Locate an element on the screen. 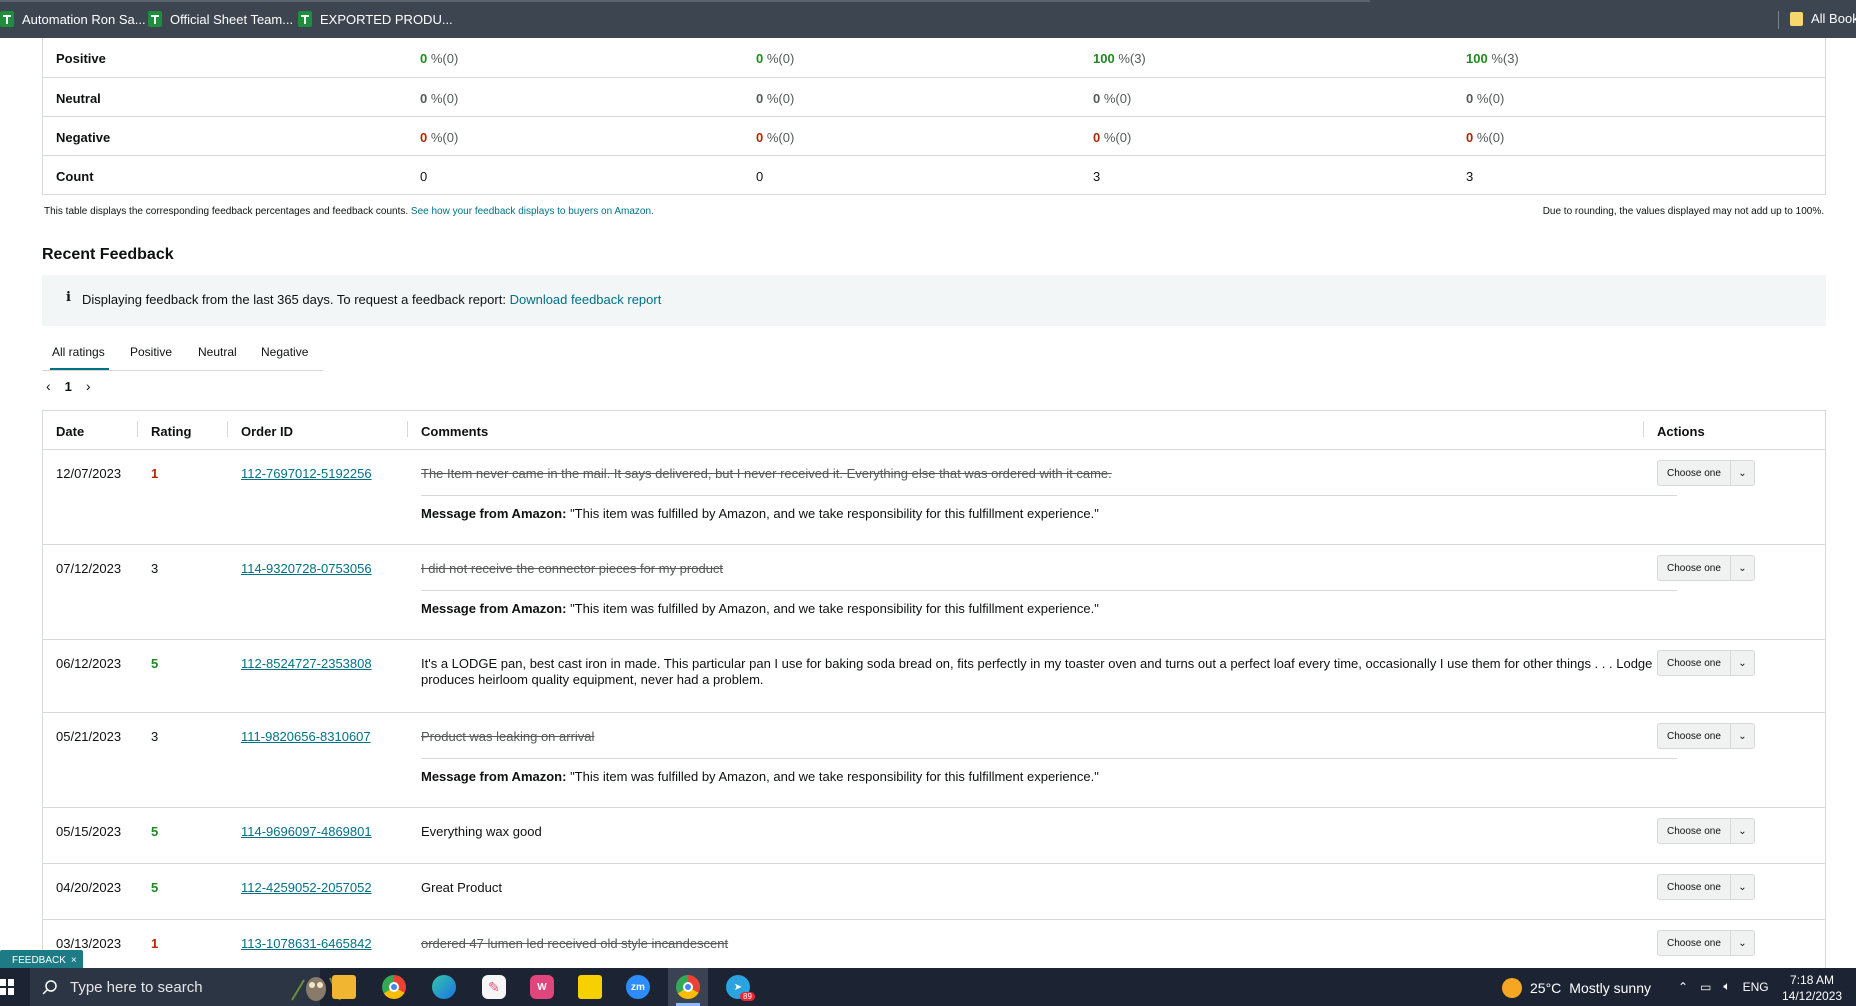 This screenshot has height=1006, width=1856. next-page-icon: › is located at coordinates (88, 386).